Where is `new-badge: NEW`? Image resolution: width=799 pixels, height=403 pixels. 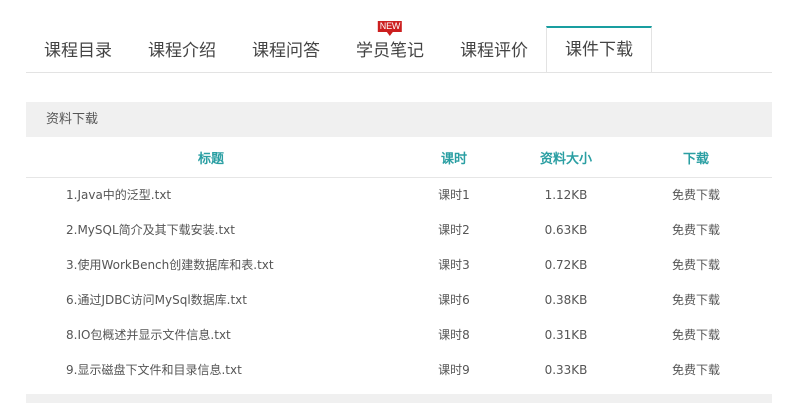 new-badge: NEW is located at coordinates (390, 28).